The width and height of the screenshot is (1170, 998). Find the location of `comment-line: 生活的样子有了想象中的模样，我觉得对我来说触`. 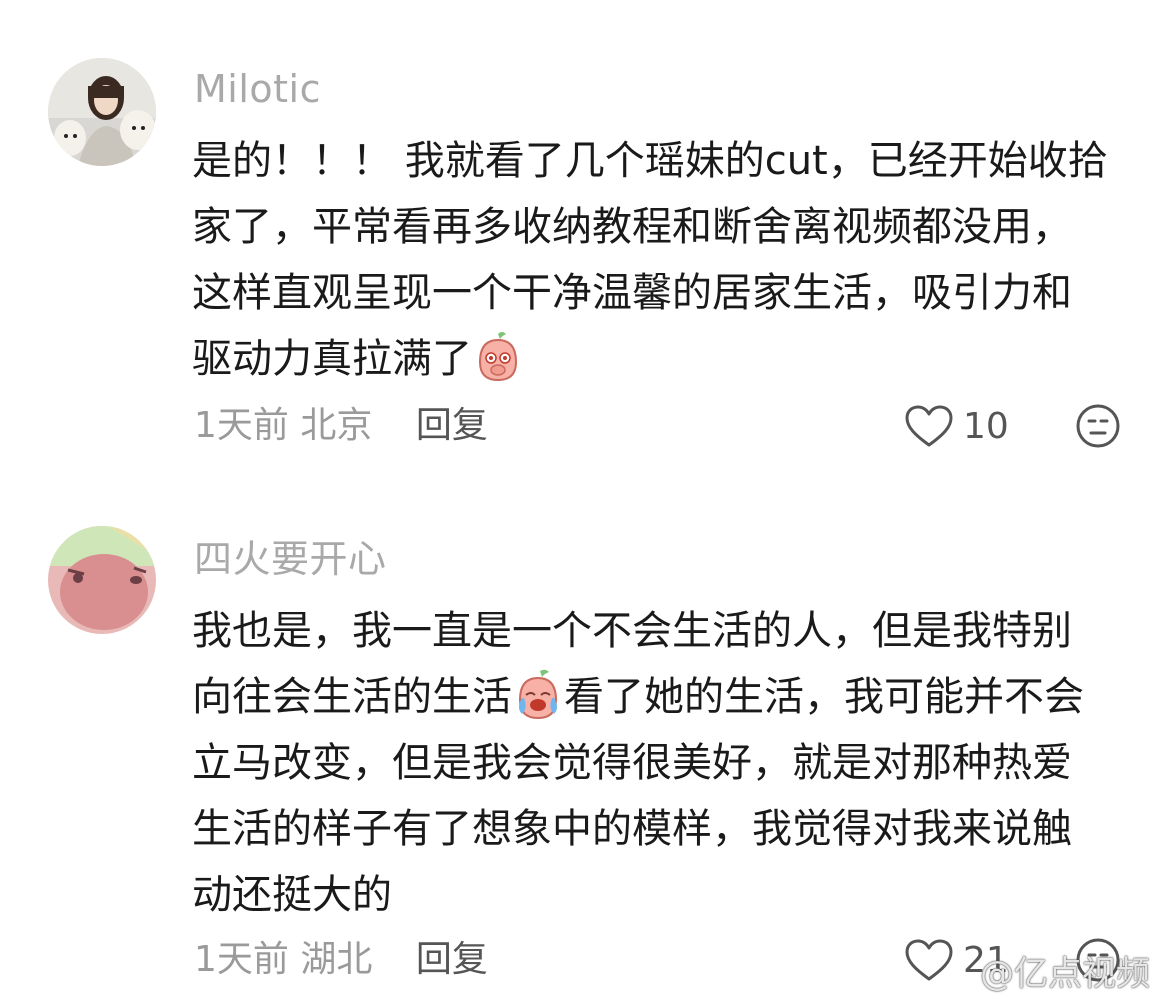

comment-line: 生活的样子有了想象中的模样，我觉得对我来说触 is located at coordinates (632, 829).